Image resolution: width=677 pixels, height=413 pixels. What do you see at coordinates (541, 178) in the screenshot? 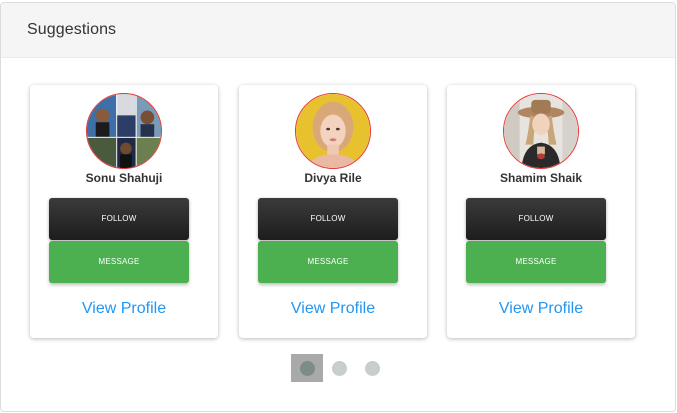
I see `user-name: Shamim Shaik` at bounding box center [541, 178].